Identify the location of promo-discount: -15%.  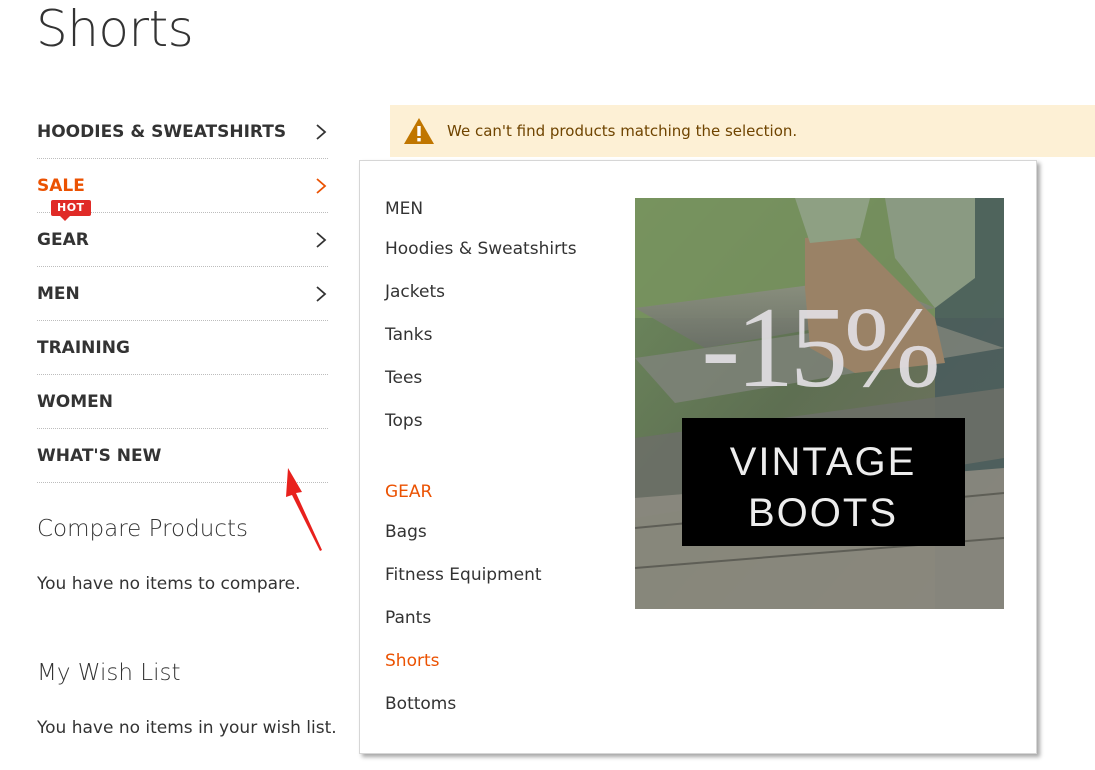
(819, 348).